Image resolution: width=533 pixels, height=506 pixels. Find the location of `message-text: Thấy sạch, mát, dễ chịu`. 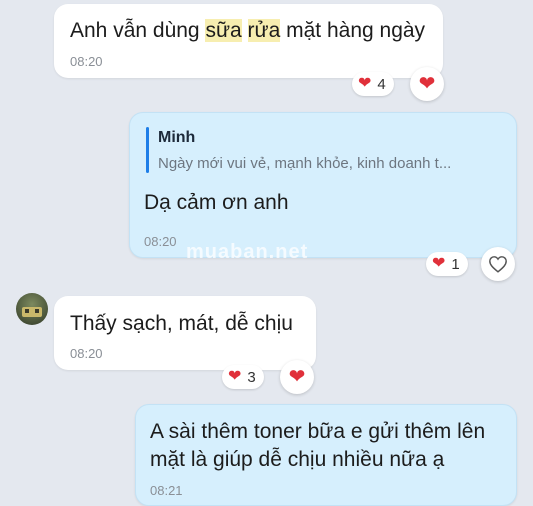

message-text: Thấy sạch, mát, dễ chịu is located at coordinates (181, 323).